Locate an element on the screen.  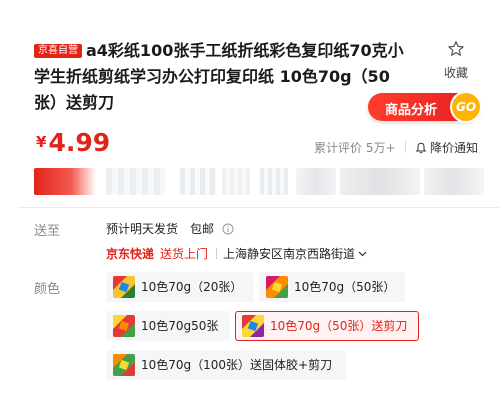
review-number: 5万+ is located at coordinates (380, 148).